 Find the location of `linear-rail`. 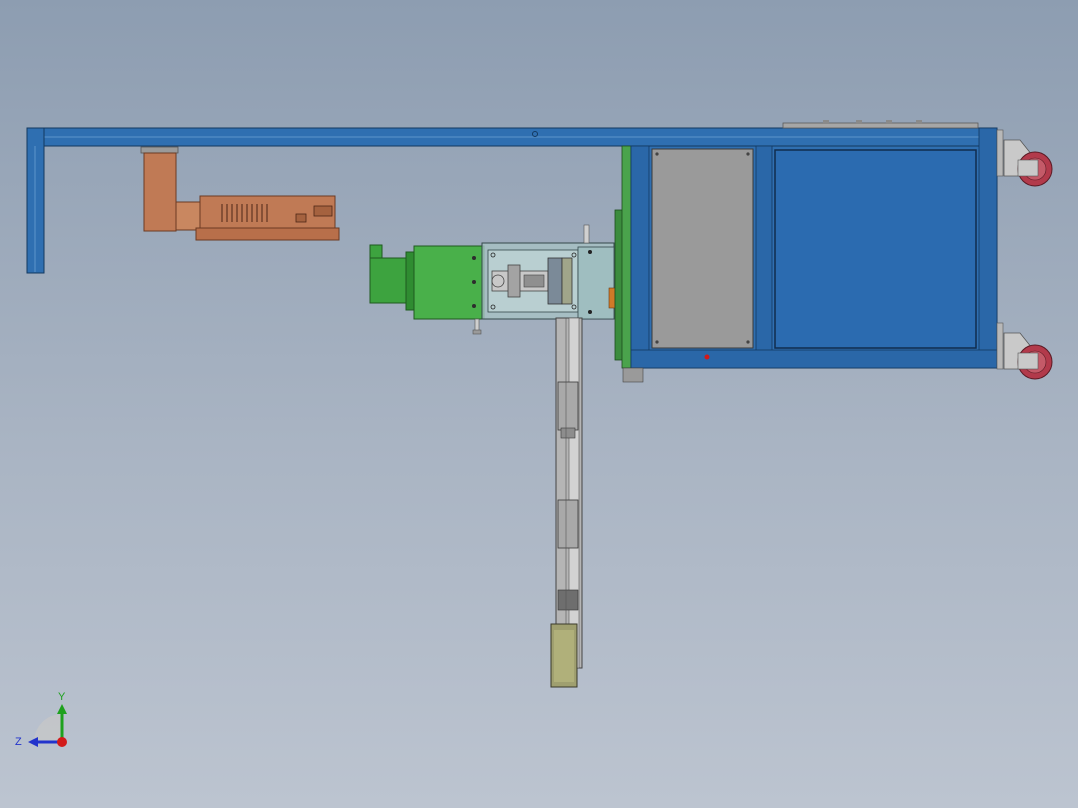

linear-rail is located at coordinates (569, 493).